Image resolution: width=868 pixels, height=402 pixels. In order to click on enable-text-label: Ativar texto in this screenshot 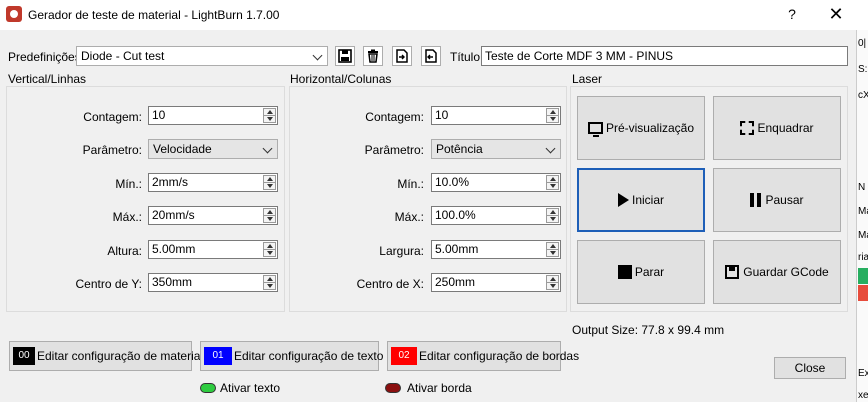, I will do `click(250, 388)`.